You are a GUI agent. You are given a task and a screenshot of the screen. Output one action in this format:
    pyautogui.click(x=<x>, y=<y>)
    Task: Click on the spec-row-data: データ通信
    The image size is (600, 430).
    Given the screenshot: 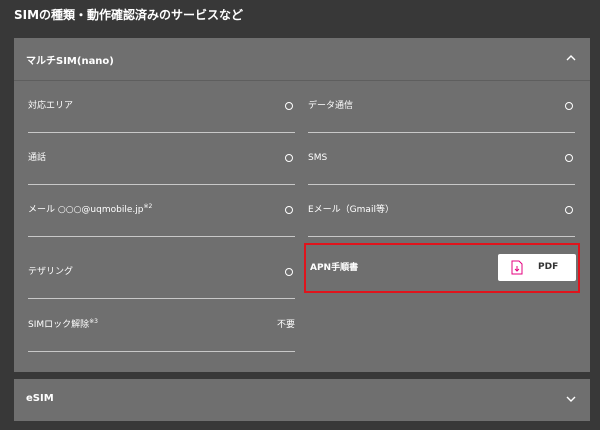 What is the action you would take?
    pyautogui.click(x=441, y=106)
    